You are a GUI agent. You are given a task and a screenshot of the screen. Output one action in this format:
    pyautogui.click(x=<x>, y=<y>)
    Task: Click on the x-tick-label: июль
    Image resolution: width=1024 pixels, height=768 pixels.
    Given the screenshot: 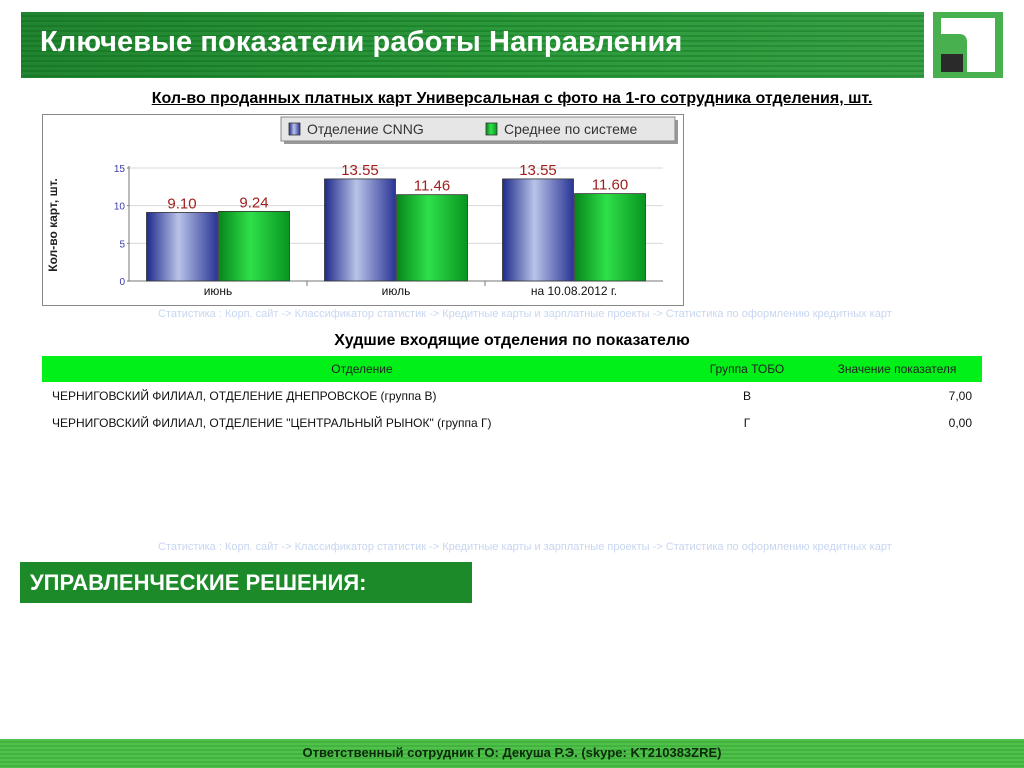 What is the action you would take?
    pyautogui.click(x=396, y=291)
    